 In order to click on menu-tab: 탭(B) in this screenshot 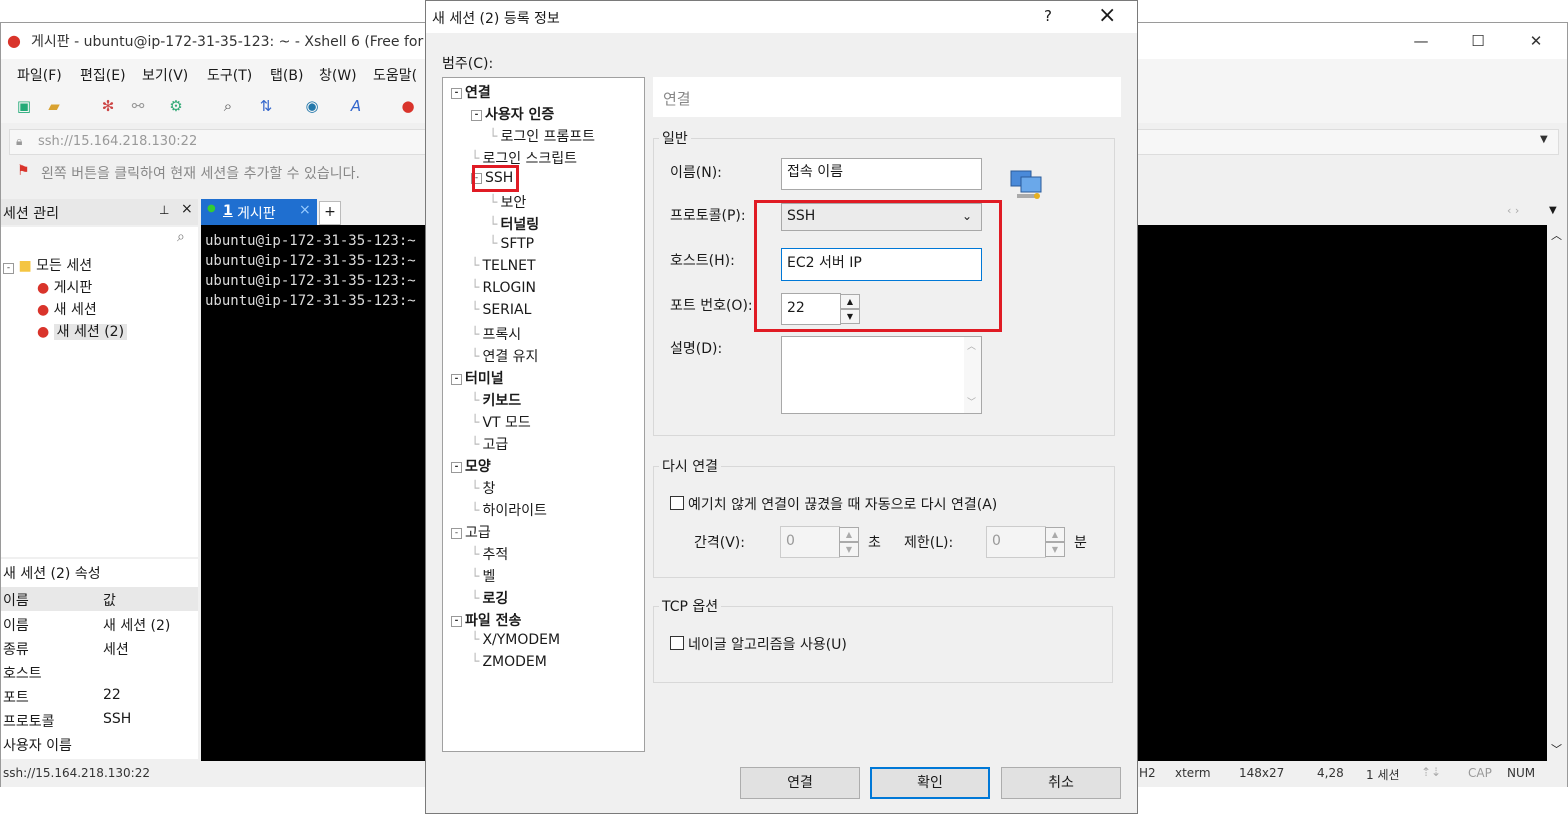, I will do `click(286, 75)`.